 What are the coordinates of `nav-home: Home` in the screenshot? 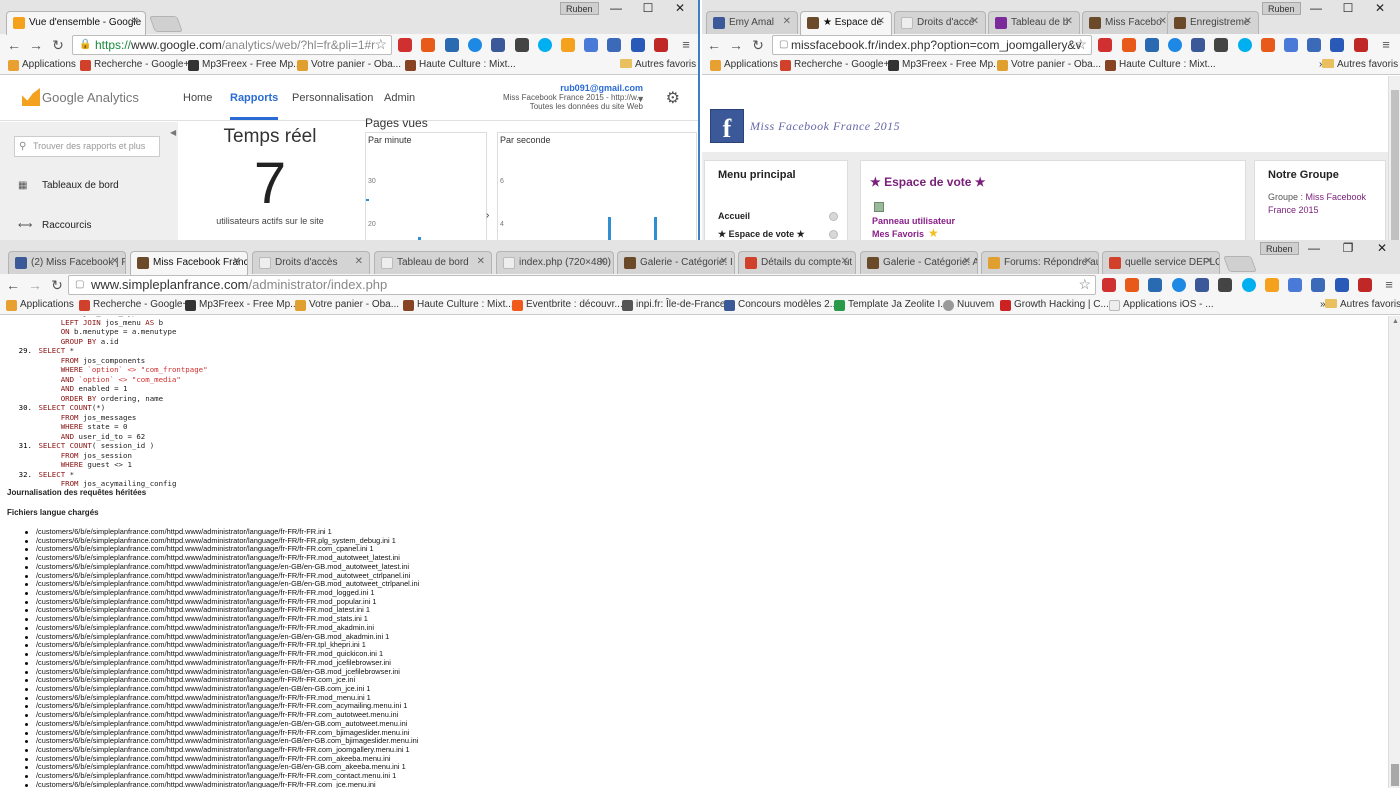 It's located at (197, 98).